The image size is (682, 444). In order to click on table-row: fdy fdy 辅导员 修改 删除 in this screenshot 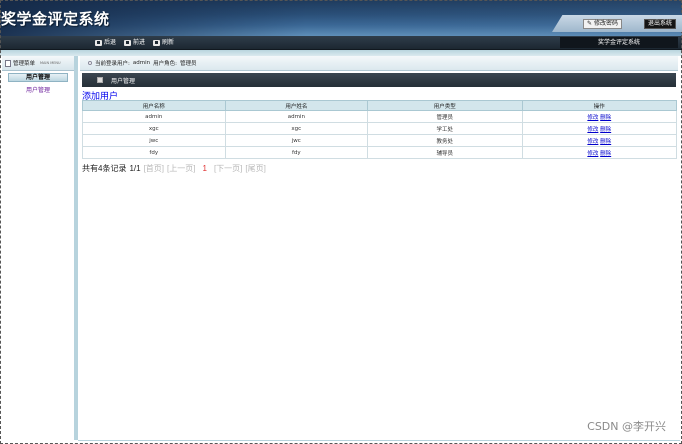, I will do `click(380, 152)`.